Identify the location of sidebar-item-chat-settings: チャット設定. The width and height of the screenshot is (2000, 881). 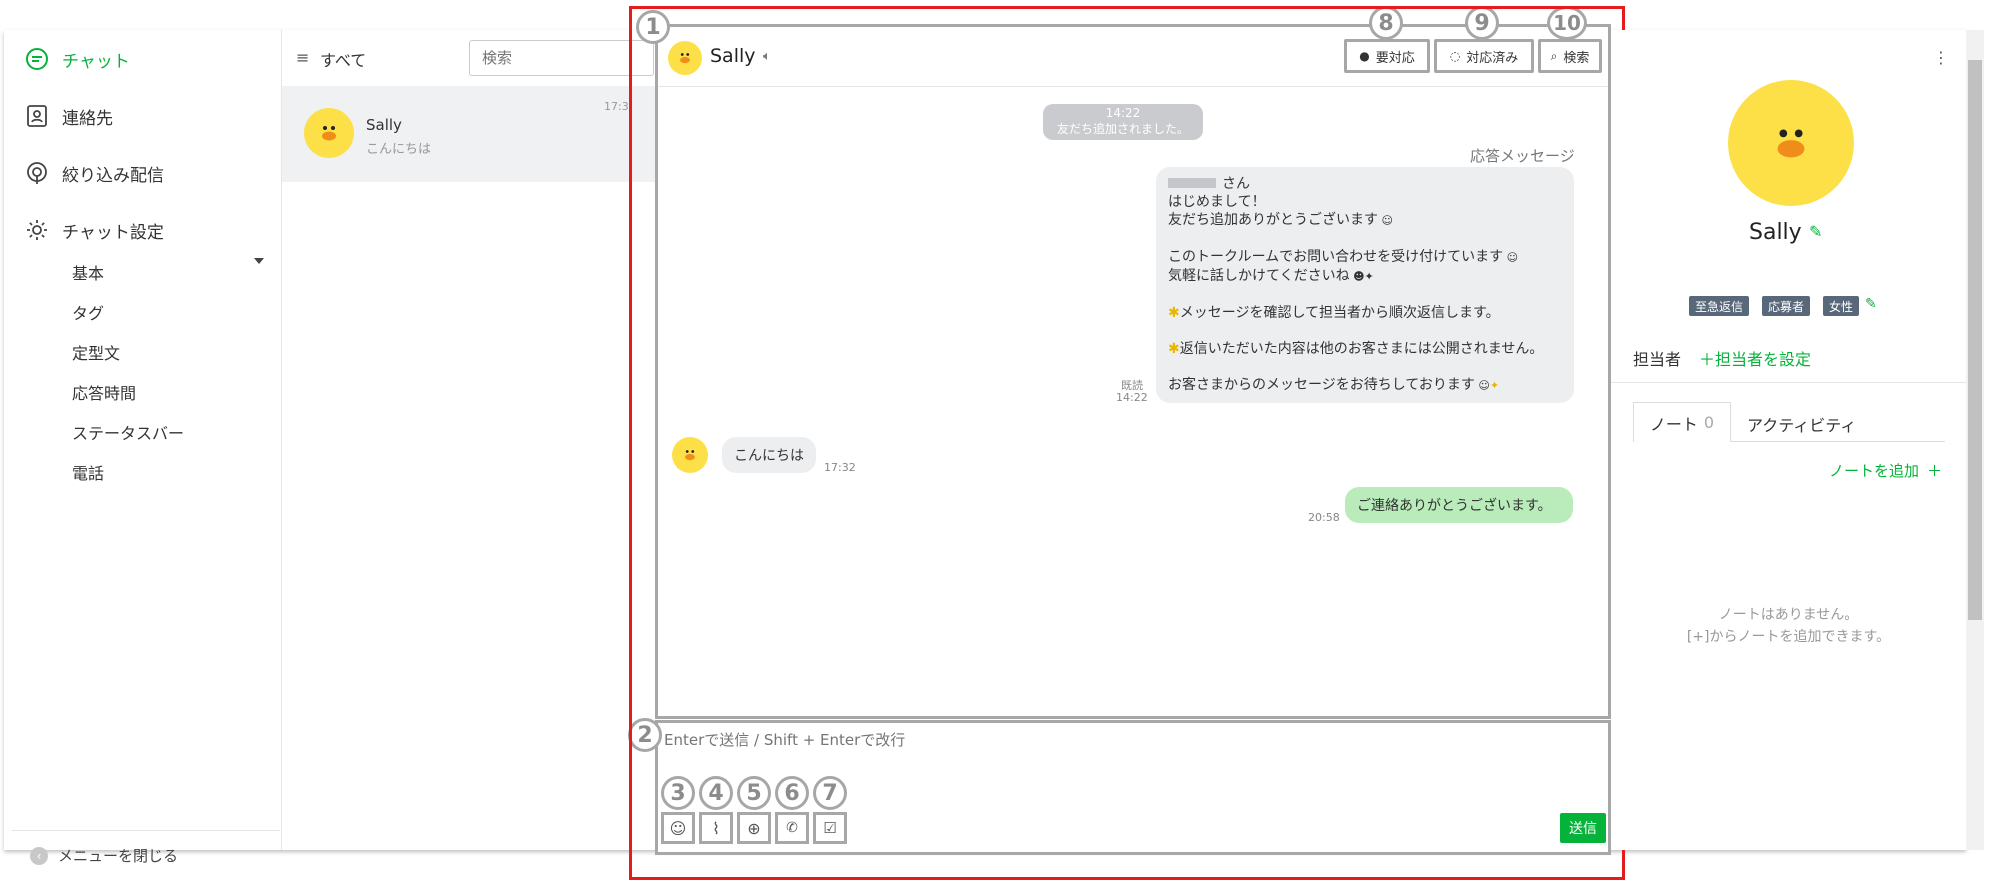
(94, 230).